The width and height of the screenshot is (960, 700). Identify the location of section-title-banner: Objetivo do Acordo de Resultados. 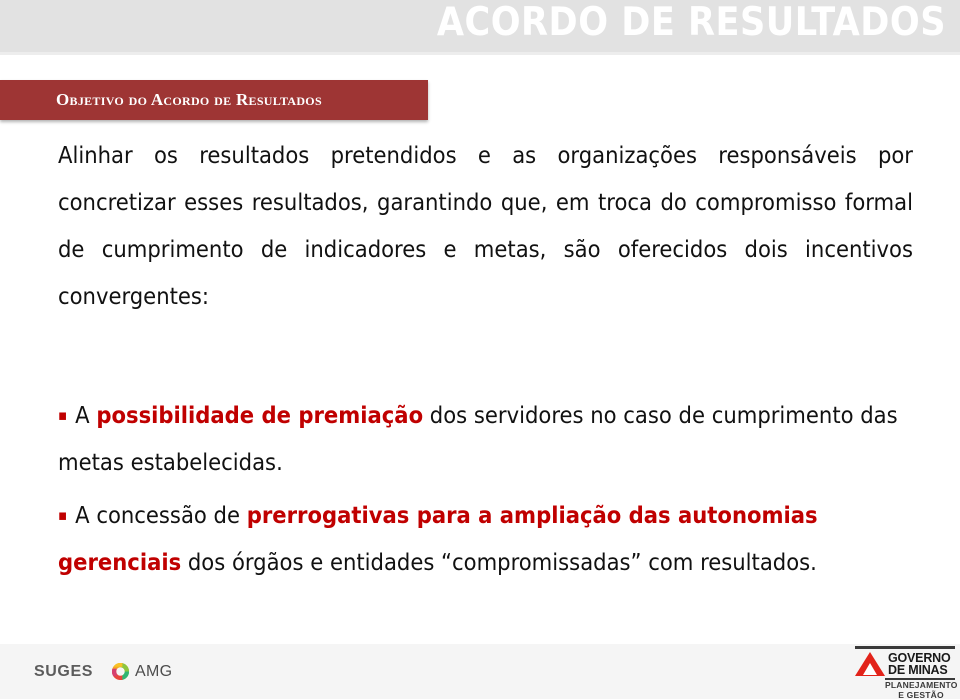
(214, 100).